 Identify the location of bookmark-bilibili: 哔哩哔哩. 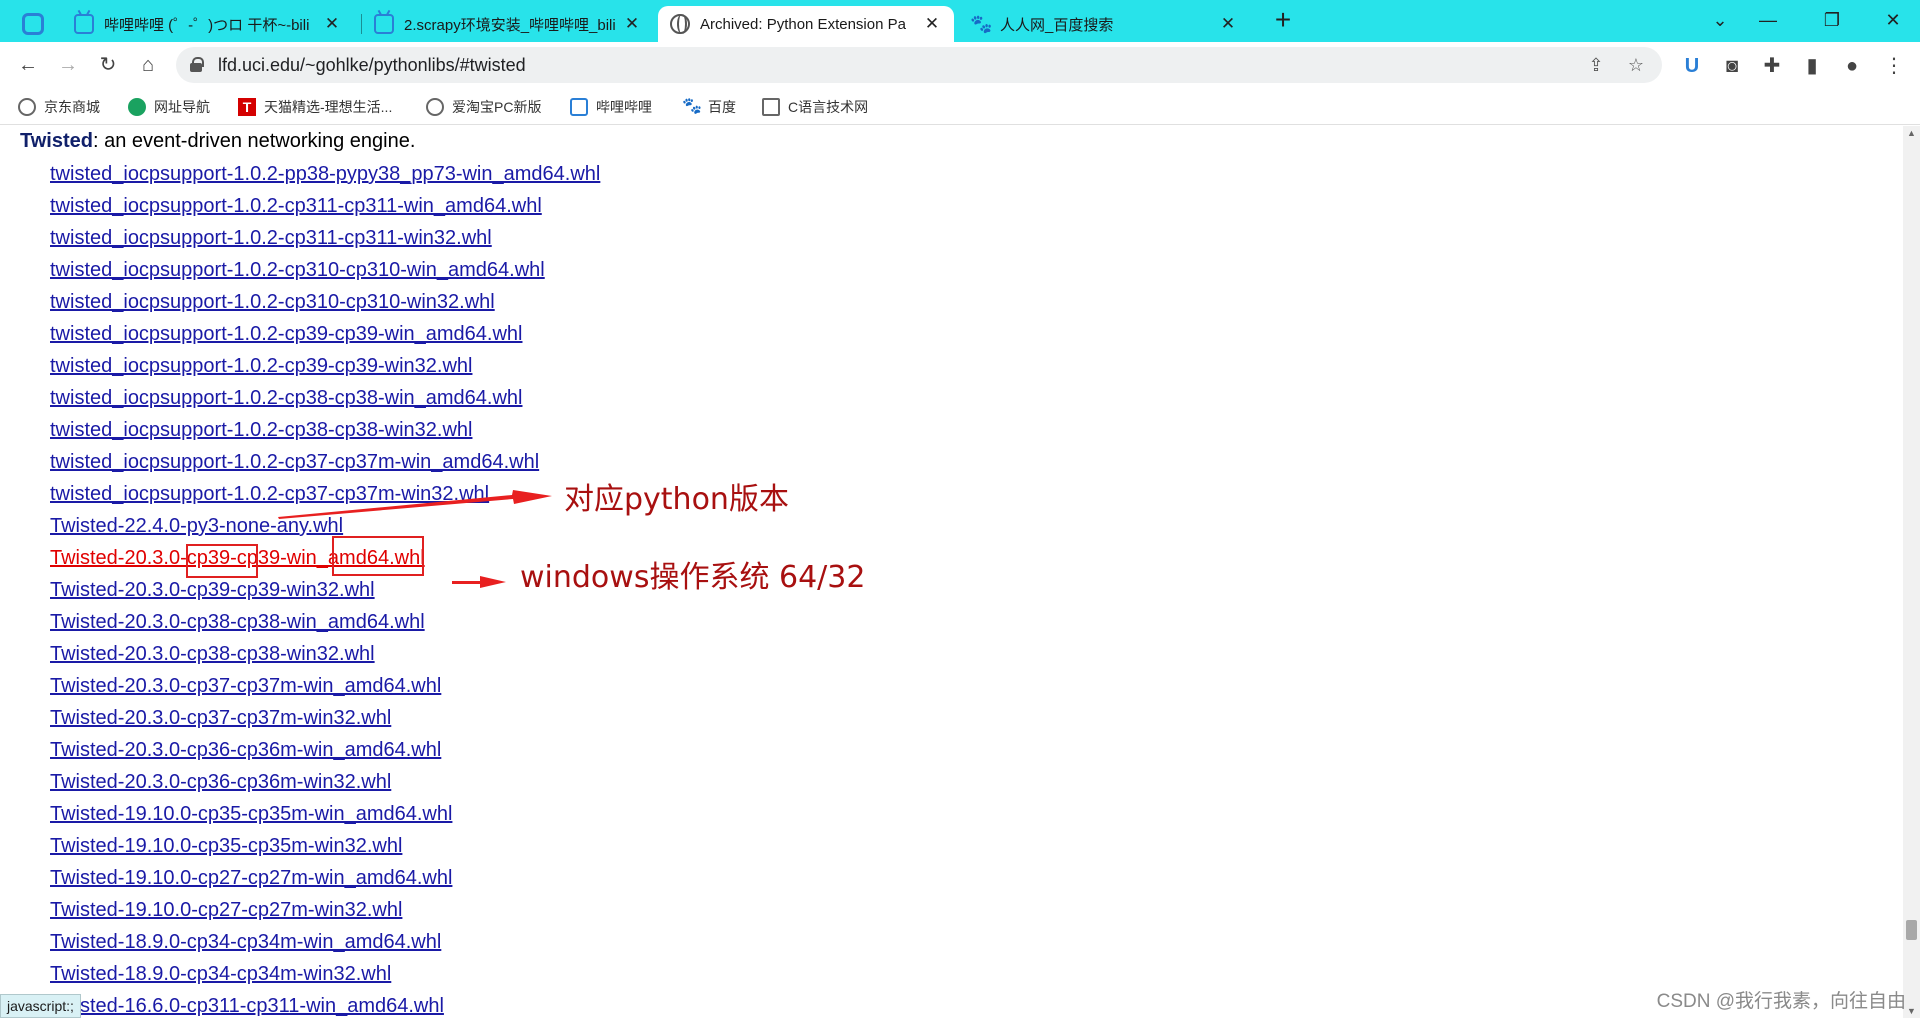
(611, 107).